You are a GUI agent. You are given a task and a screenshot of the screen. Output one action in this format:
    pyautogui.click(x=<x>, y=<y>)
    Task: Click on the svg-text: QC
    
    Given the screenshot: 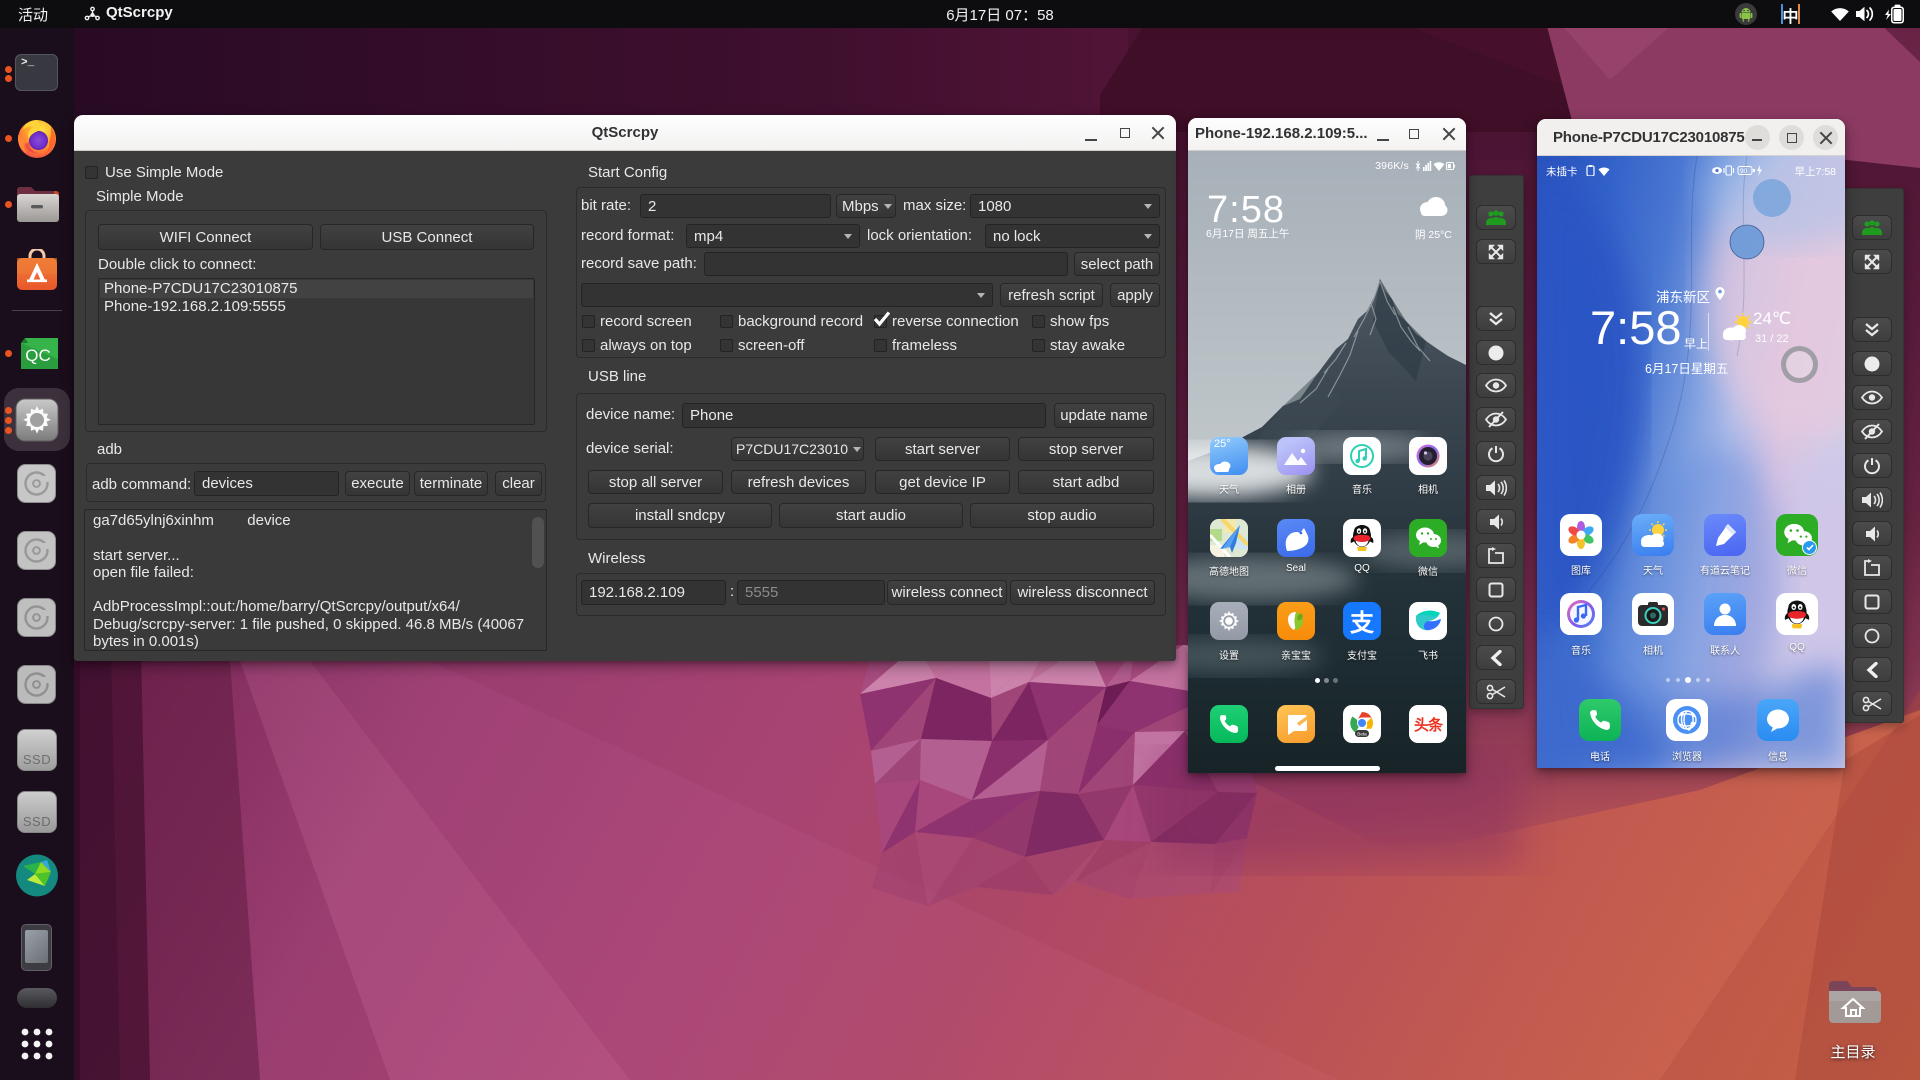 What is the action you would take?
    pyautogui.click(x=38, y=355)
    